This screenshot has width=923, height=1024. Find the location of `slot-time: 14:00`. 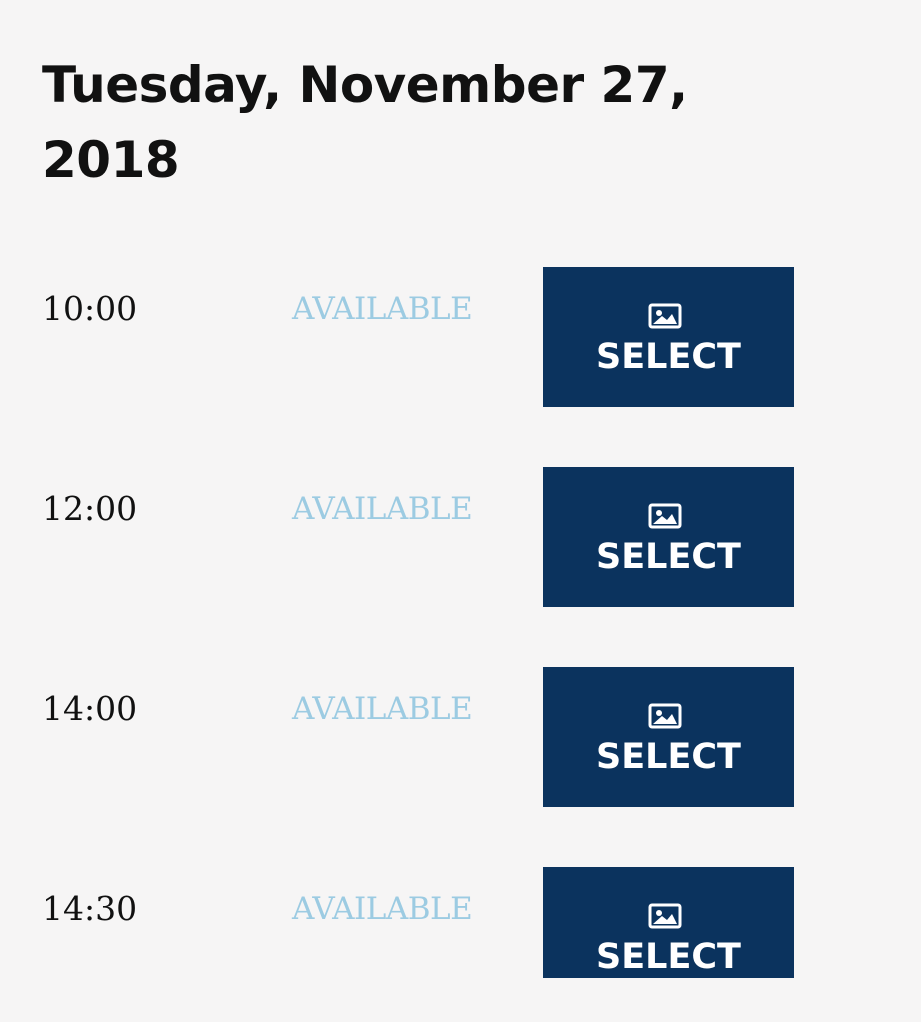

slot-time: 14:00 is located at coordinates (90, 708).